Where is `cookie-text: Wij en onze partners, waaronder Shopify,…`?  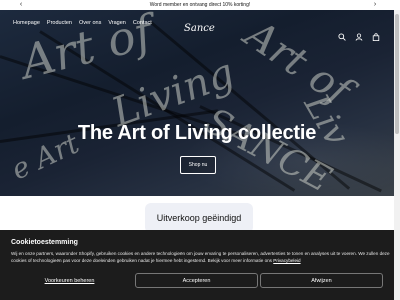 cookie-text: Wij en onze partners, waaronder Shopify,… is located at coordinates (201, 257).